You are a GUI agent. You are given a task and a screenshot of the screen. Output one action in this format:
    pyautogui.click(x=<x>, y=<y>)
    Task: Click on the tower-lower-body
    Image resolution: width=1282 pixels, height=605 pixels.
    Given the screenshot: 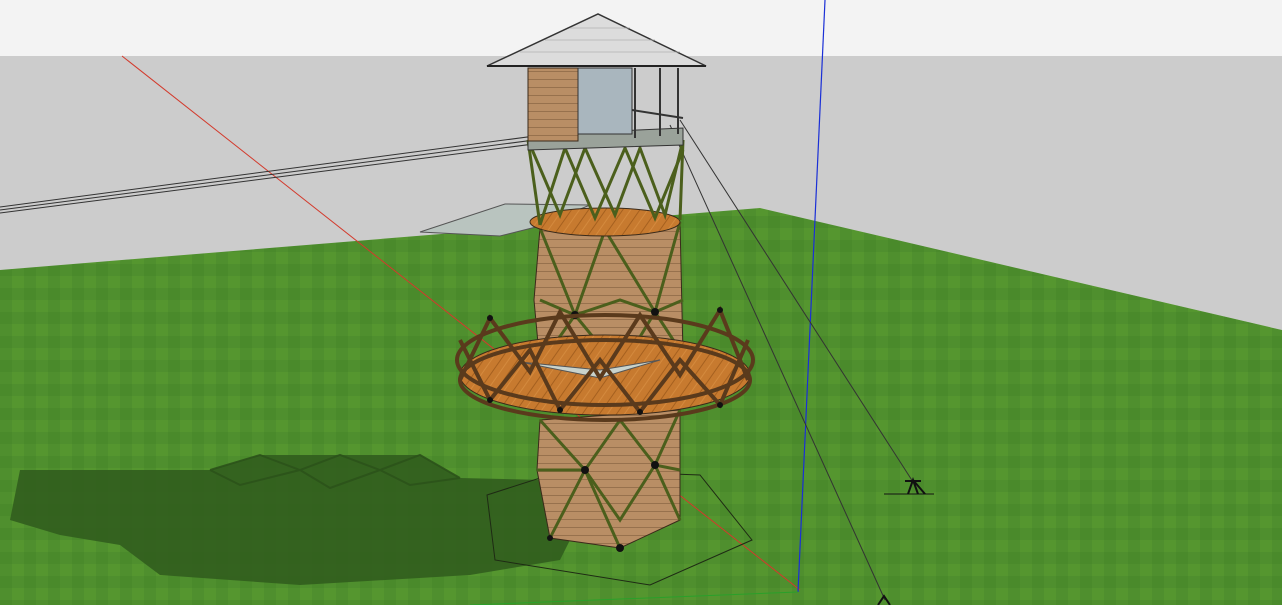 What is the action you would take?
    pyautogui.click(x=608, y=479)
    